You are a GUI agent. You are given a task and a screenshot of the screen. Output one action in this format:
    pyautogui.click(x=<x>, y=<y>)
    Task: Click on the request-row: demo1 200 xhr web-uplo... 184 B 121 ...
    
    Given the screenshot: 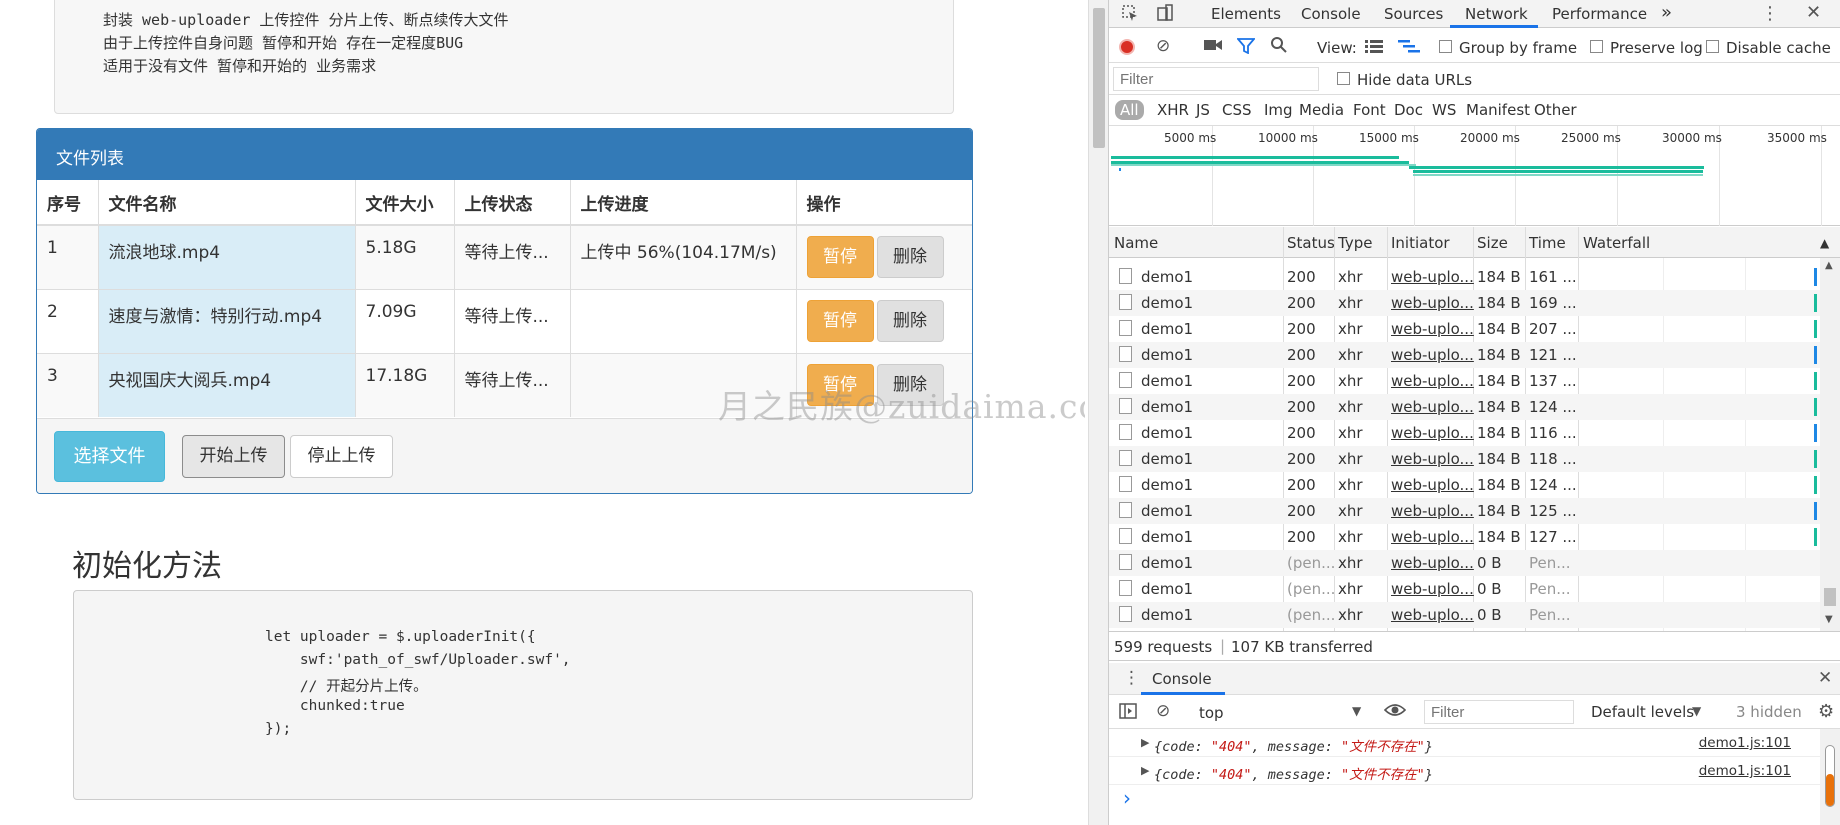 What is the action you would take?
    pyautogui.click(x=1465, y=355)
    